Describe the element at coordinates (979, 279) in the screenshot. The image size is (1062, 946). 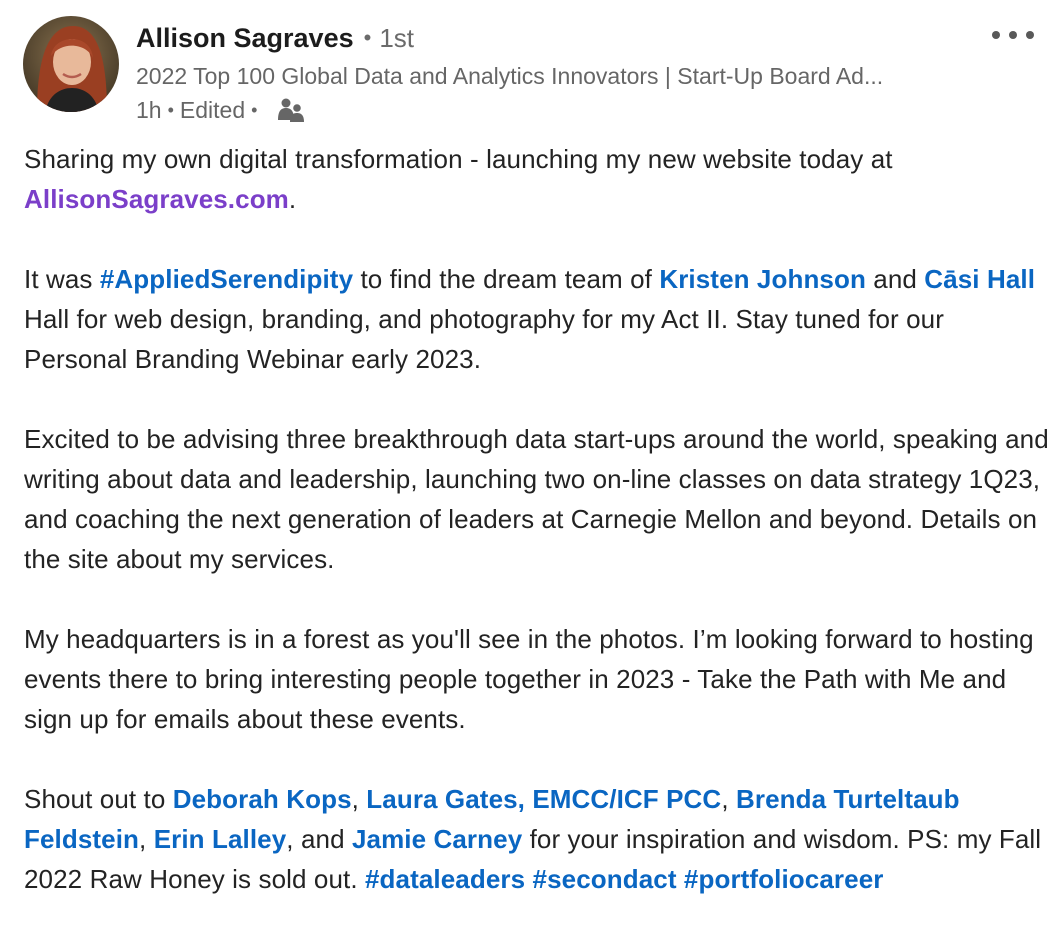
I see `mention-link: Cāsi Hall` at that location.